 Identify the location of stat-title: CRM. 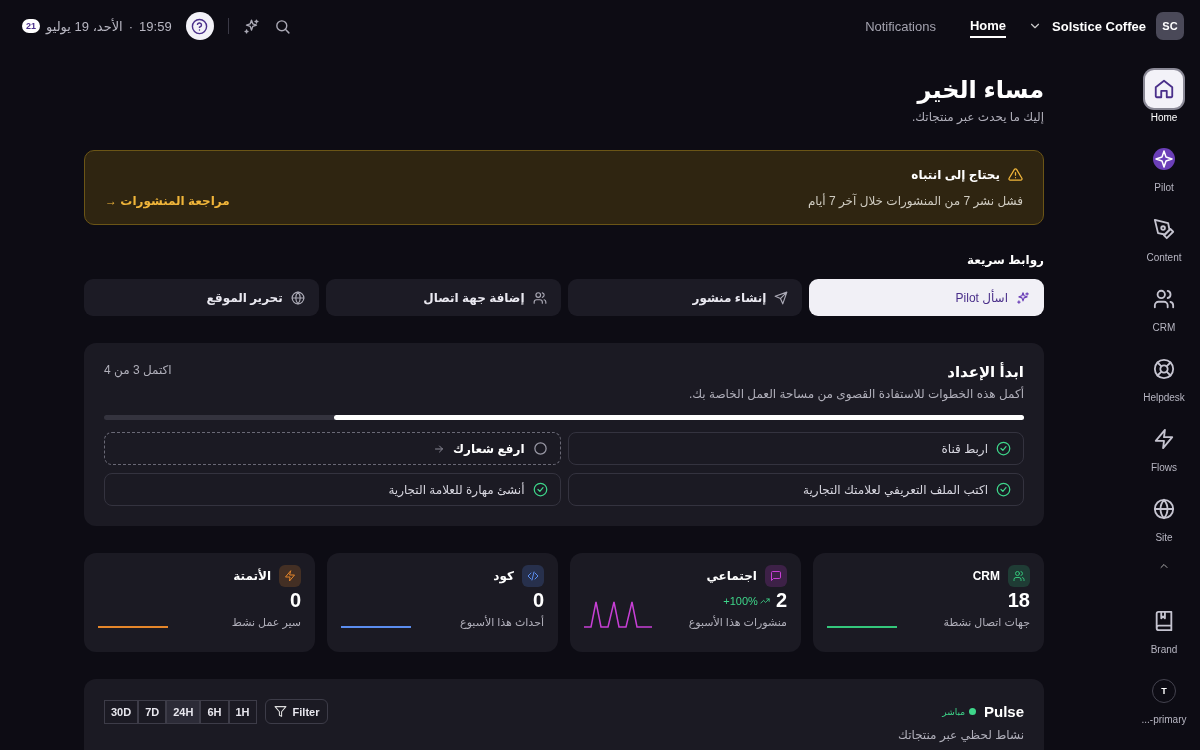
(986, 576).